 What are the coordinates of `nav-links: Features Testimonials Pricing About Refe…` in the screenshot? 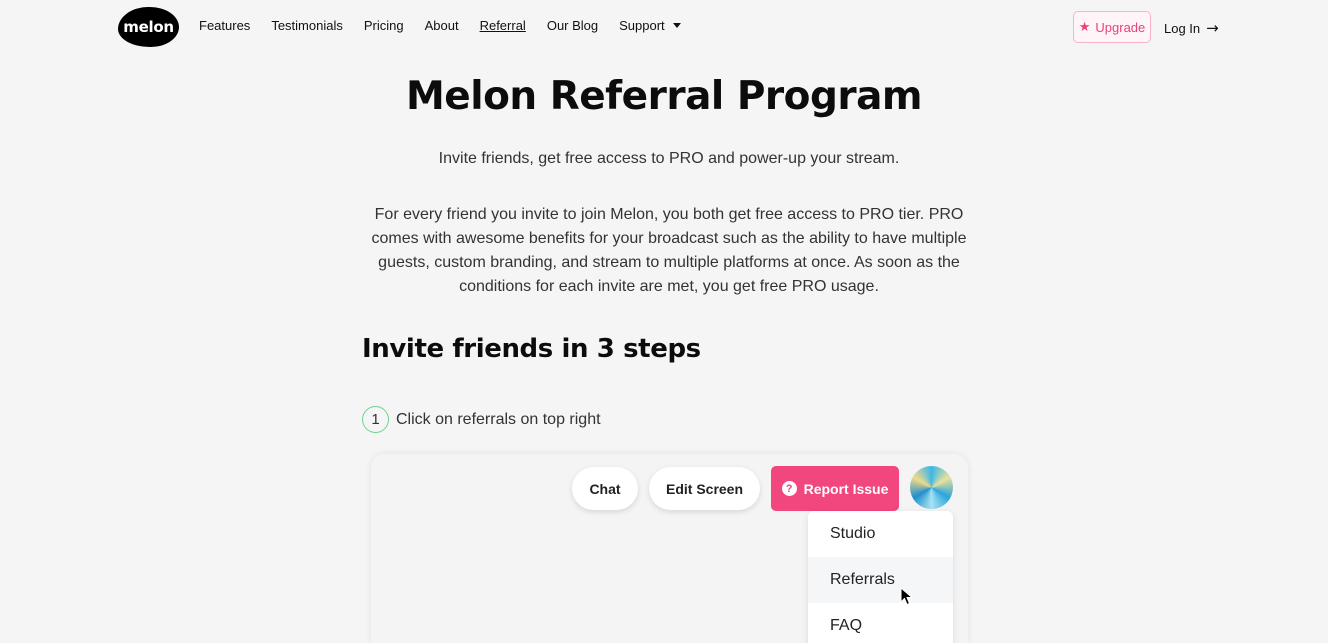 It's located at (450, 25).